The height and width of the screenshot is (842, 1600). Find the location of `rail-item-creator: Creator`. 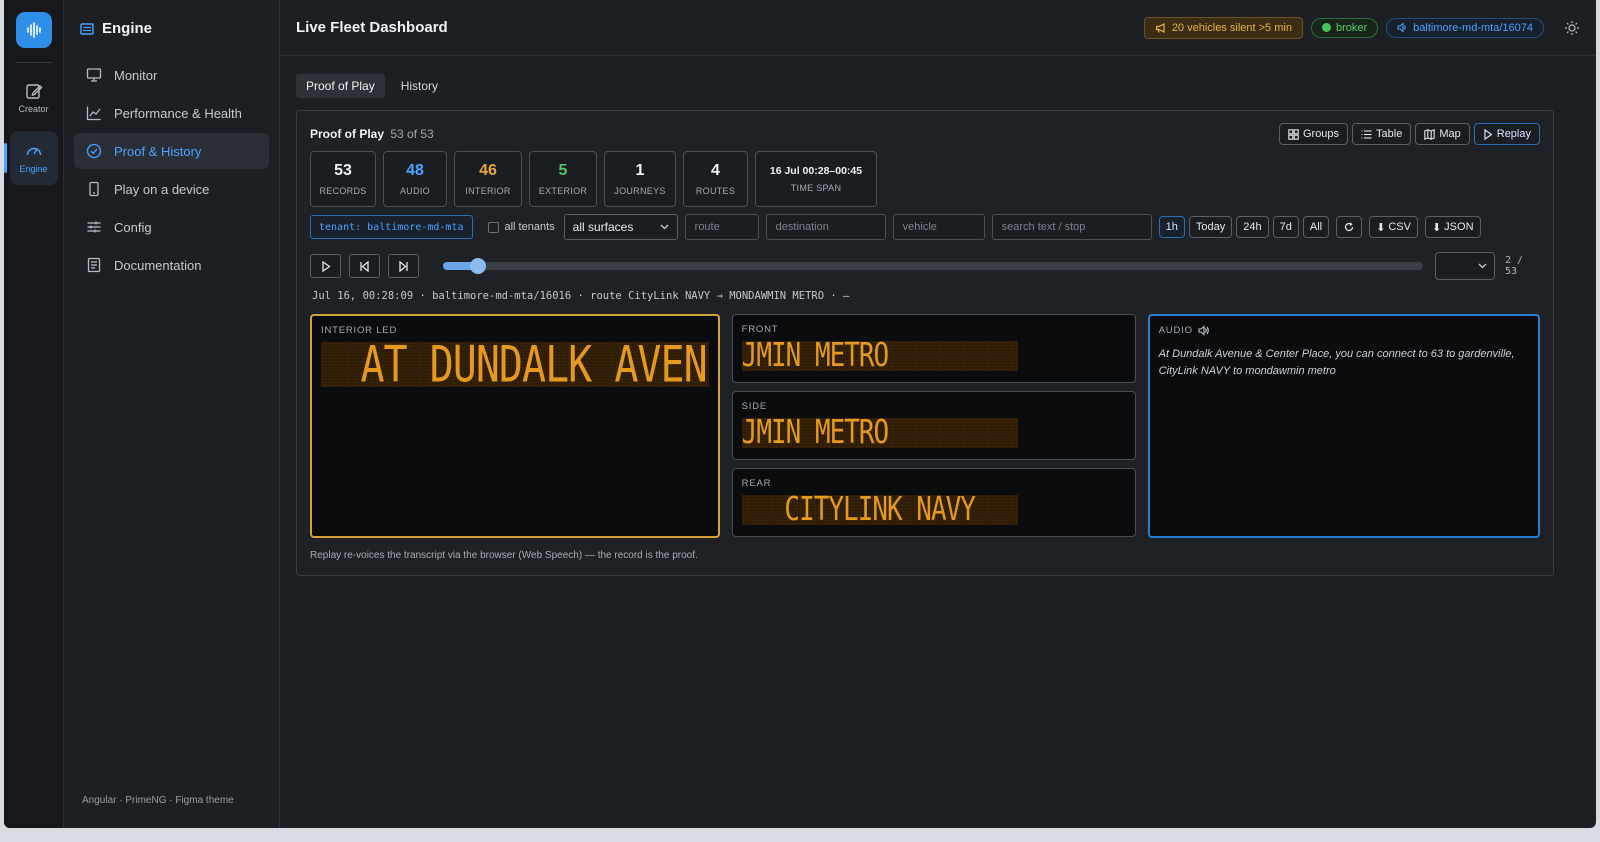

rail-item-creator: Creator is located at coordinates (34, 98).